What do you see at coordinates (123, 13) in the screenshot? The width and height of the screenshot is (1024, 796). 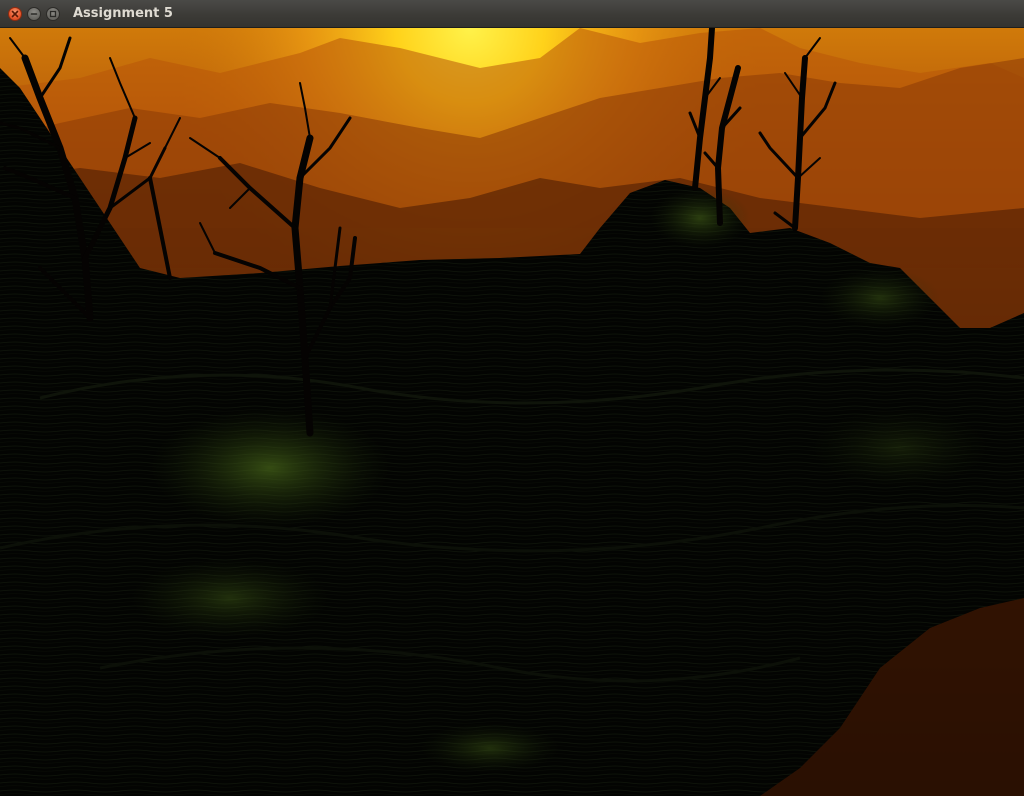 I see `window-title: Assignment 5` at bounding box center [123, 13].